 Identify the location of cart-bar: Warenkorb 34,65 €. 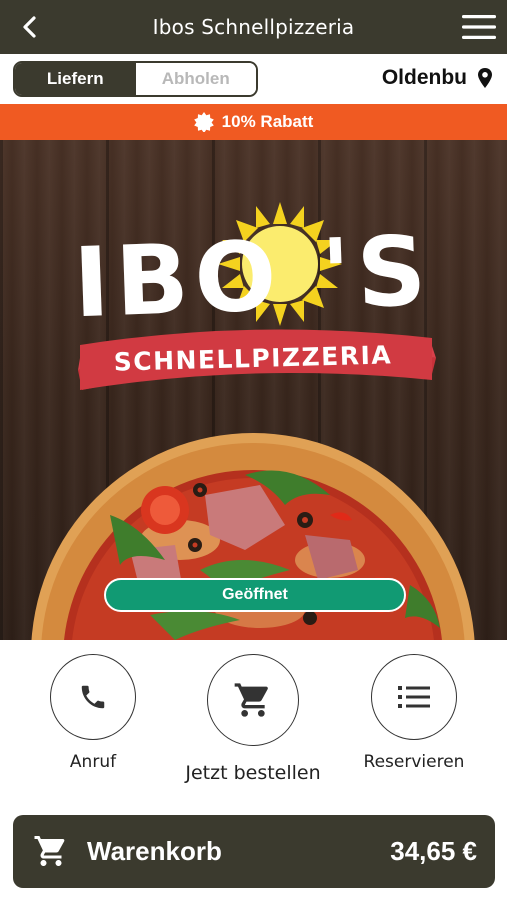
(254, 851).